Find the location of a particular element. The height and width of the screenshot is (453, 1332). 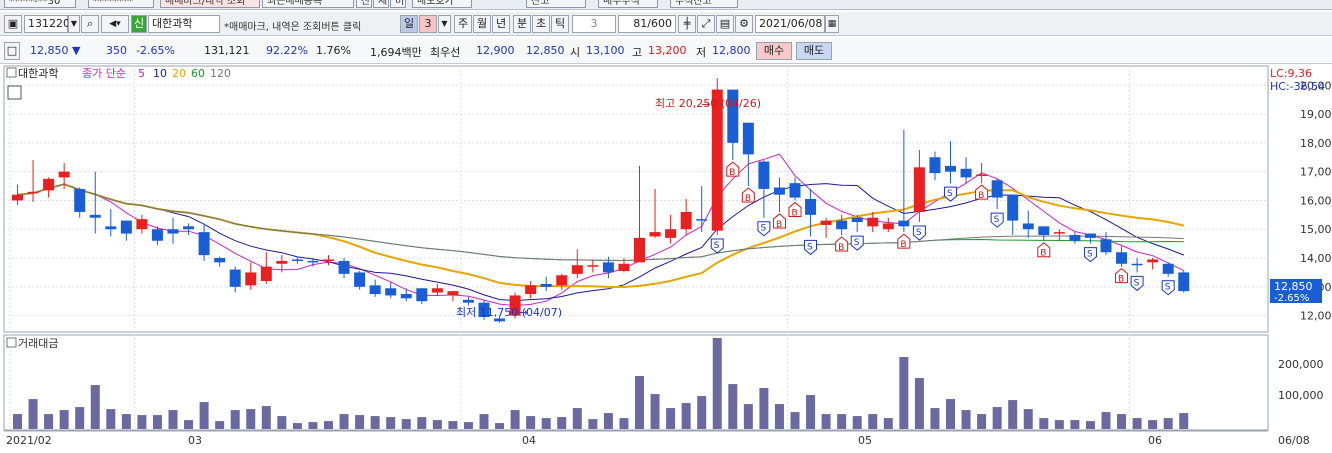

multiplier-dropdown-icon: ▼ is located at coordinates (444, 24).